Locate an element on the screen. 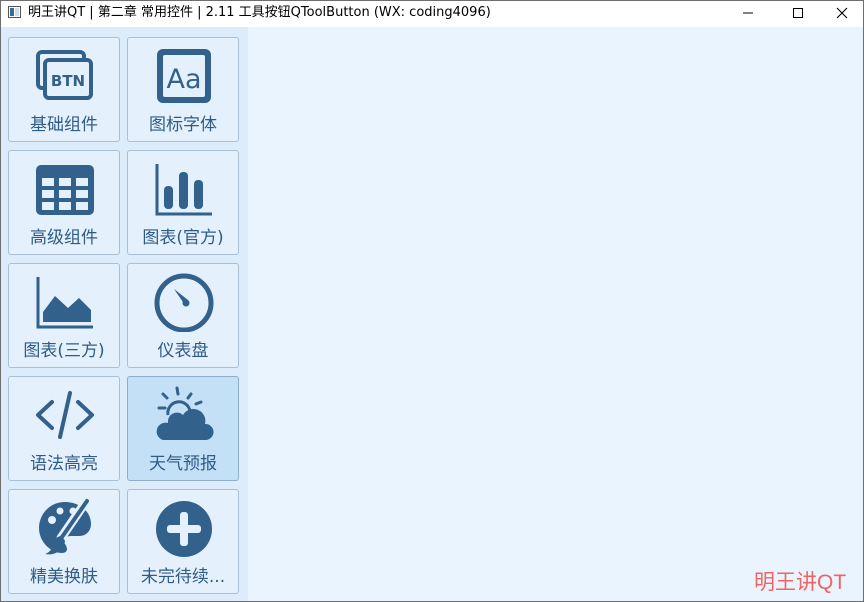 The width and height of the screenshot is (864, 602). minimize-icon is located at coordinates (748, 13).